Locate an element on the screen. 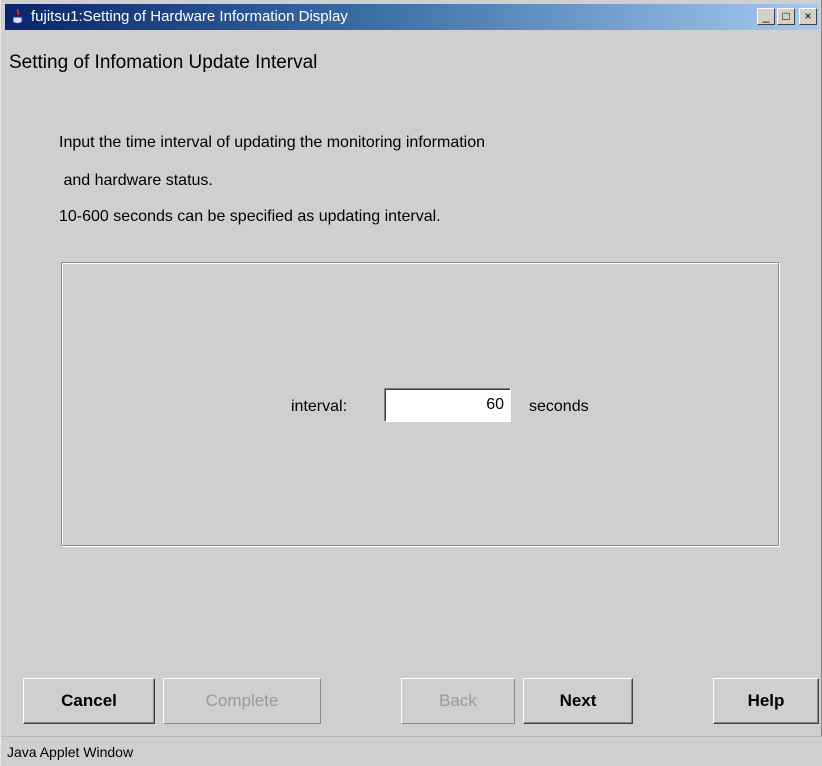 The image size is (822, 766). cancel-button: Cancel is located at coordinates (89, 701).